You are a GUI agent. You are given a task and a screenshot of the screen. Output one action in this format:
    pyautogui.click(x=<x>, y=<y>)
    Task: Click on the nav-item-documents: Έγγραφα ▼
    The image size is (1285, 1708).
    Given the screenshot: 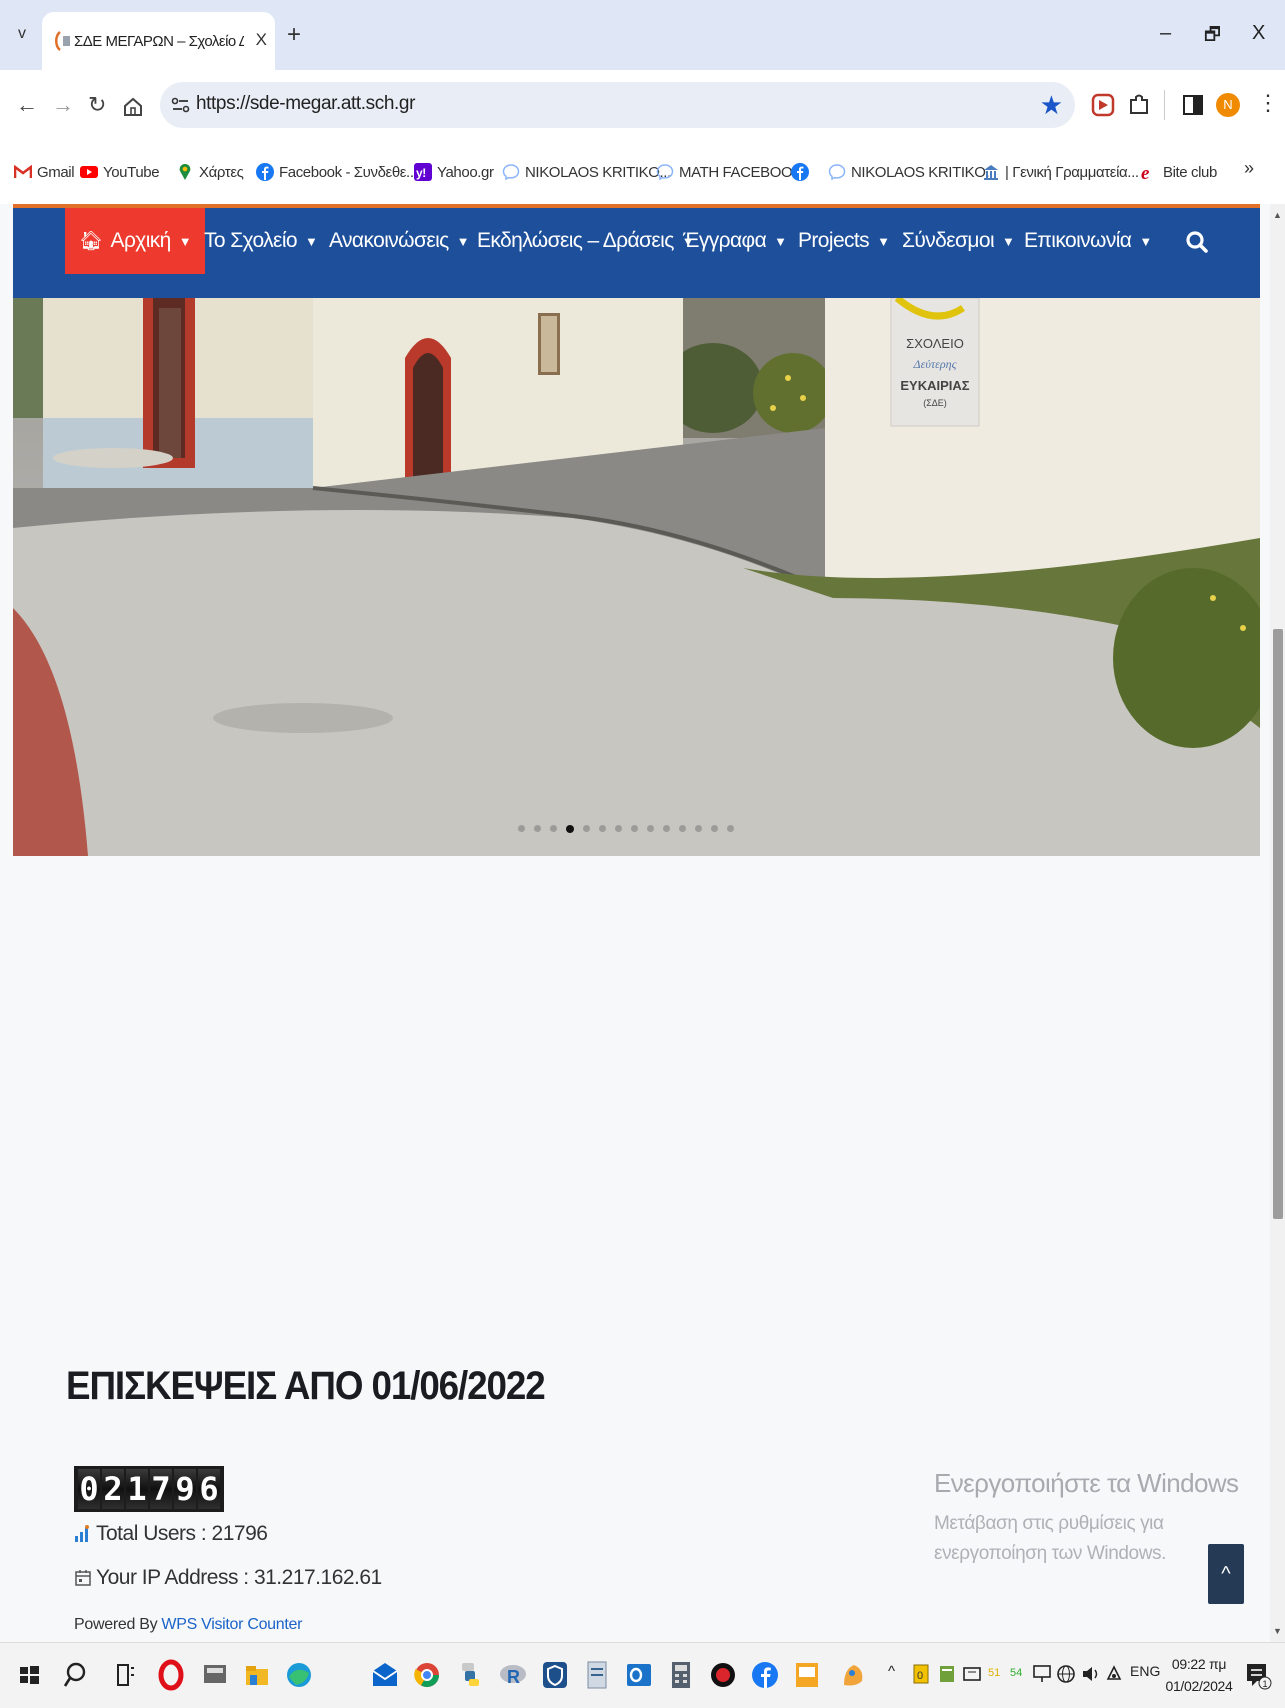 What is the action you would take?
    pyautogui.click(x=735, y=241)
    